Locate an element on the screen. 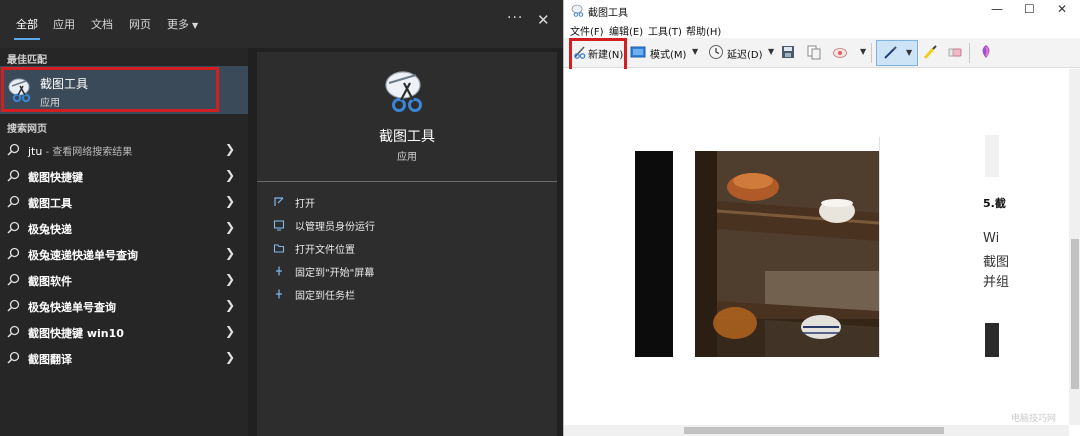 The width and height of the screenshot is (1080, 436). minimize-button: — is located at coordinates (997, 9).